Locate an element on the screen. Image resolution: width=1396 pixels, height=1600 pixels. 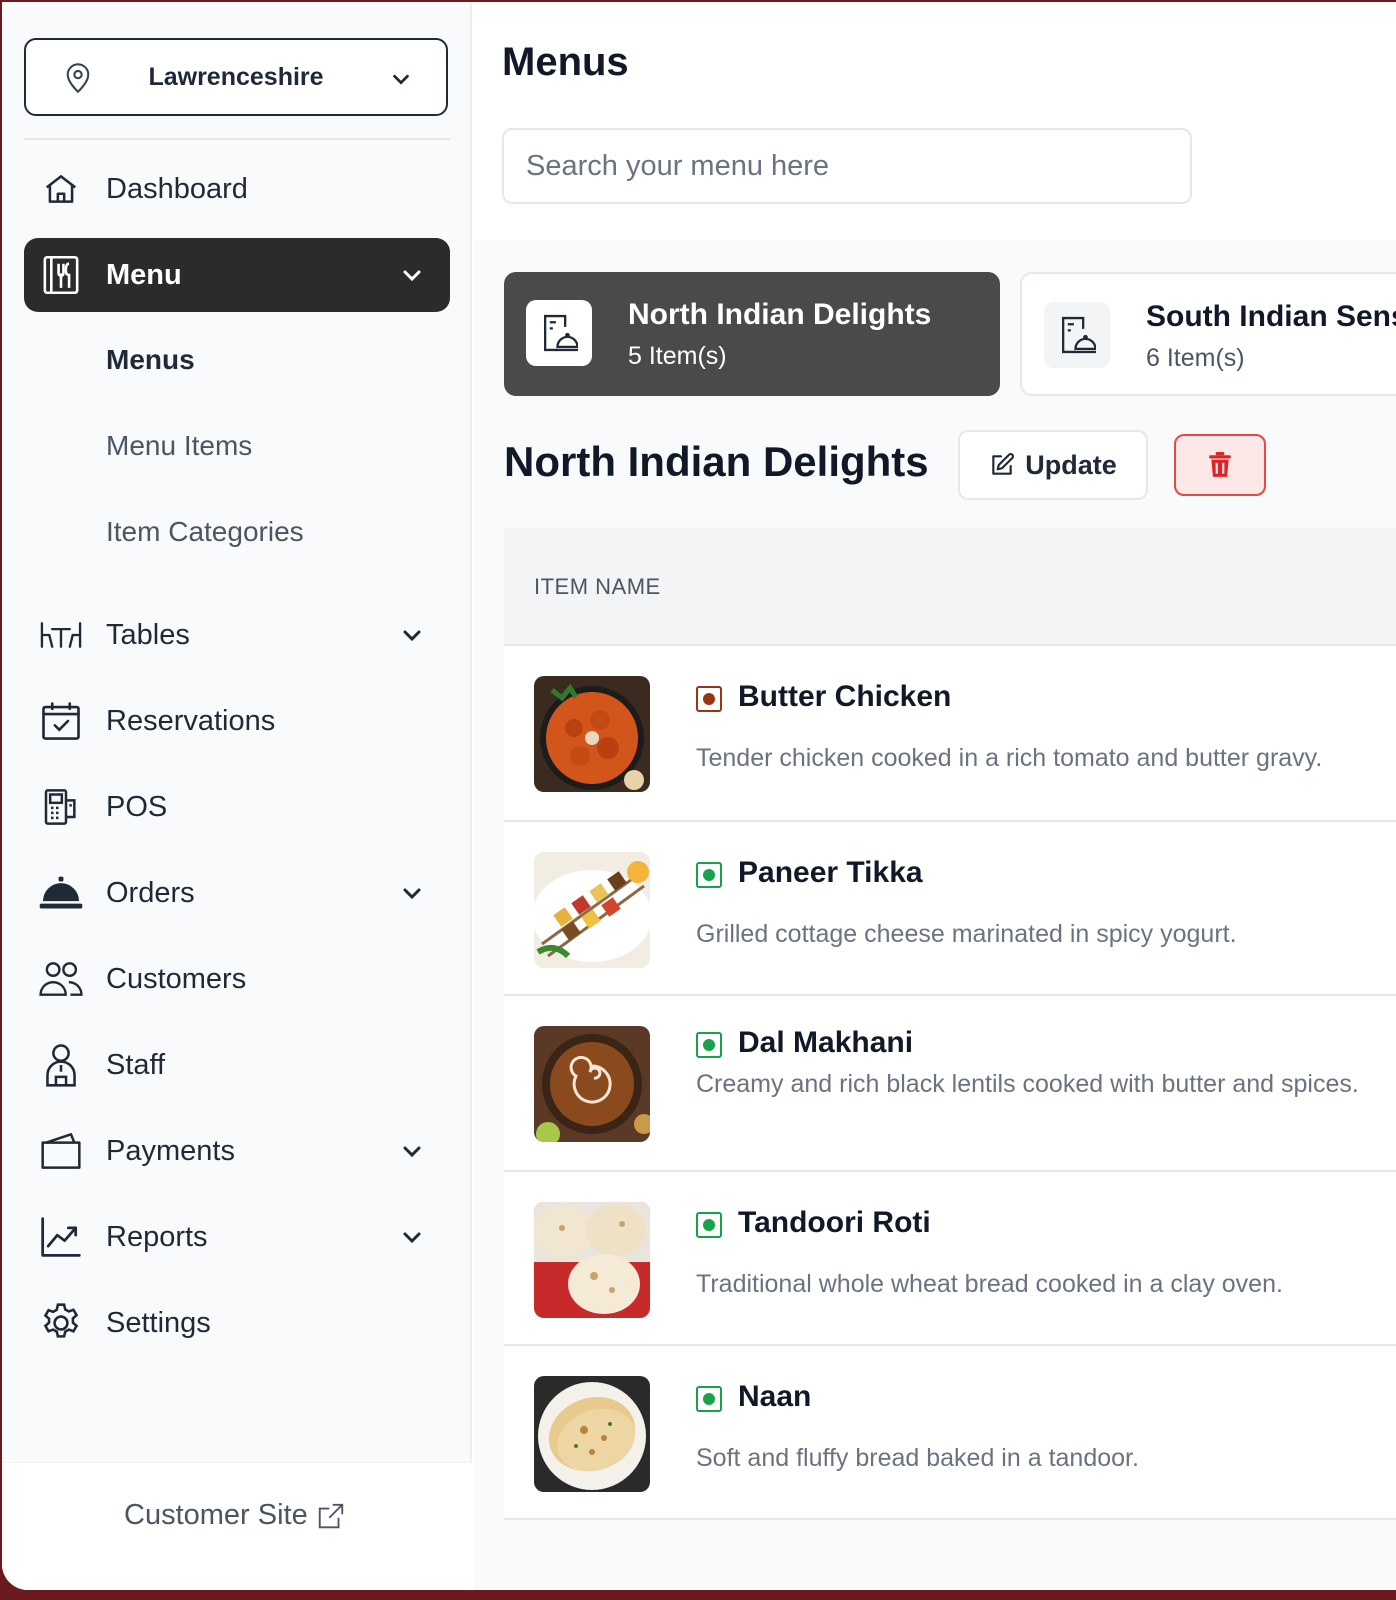
menu-card-north-indian: North Indian Delights 5 Item(s) is located at coordinates (752, 334).